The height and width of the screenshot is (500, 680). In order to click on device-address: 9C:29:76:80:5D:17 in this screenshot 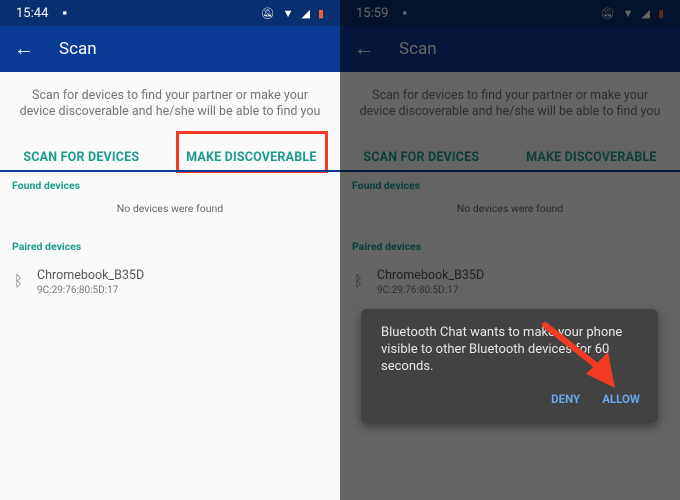, I will do `click(78, 290)`.